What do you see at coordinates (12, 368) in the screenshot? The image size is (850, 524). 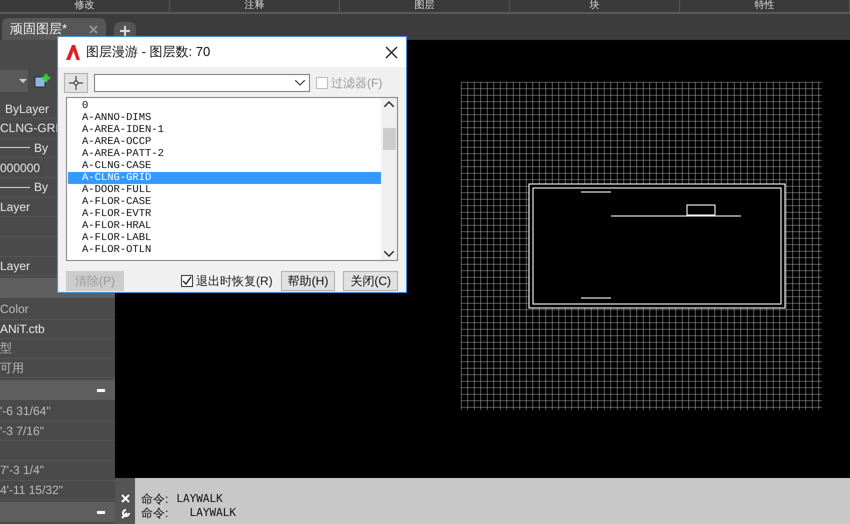 I see `property-value: 可用` at bounding box center [12, 368].